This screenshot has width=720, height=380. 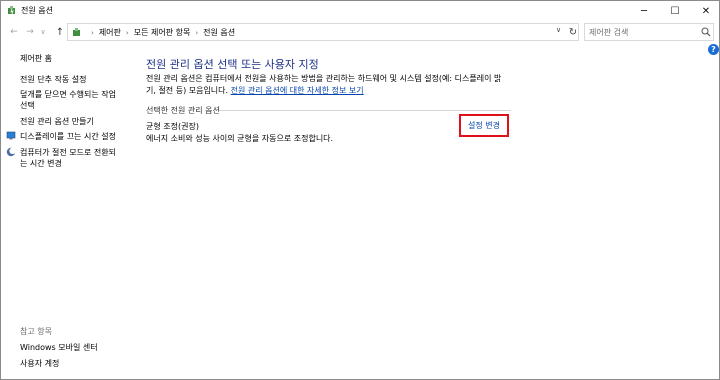 What do you see at coordinates (558, 30) in the screenshot?
I see `address-dropdown-chevron-icon: ∨` at bounding box center [558, 30].